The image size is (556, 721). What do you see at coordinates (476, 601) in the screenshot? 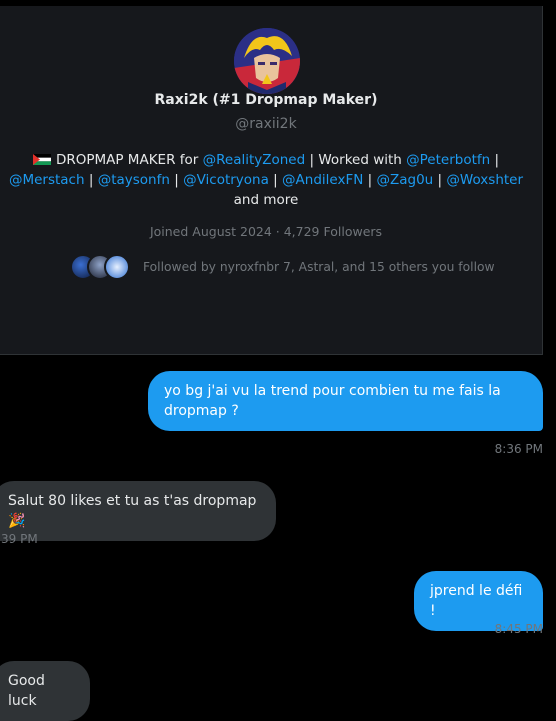
I see `message-text: jprend le défi !` at bounding box center [476, 601].